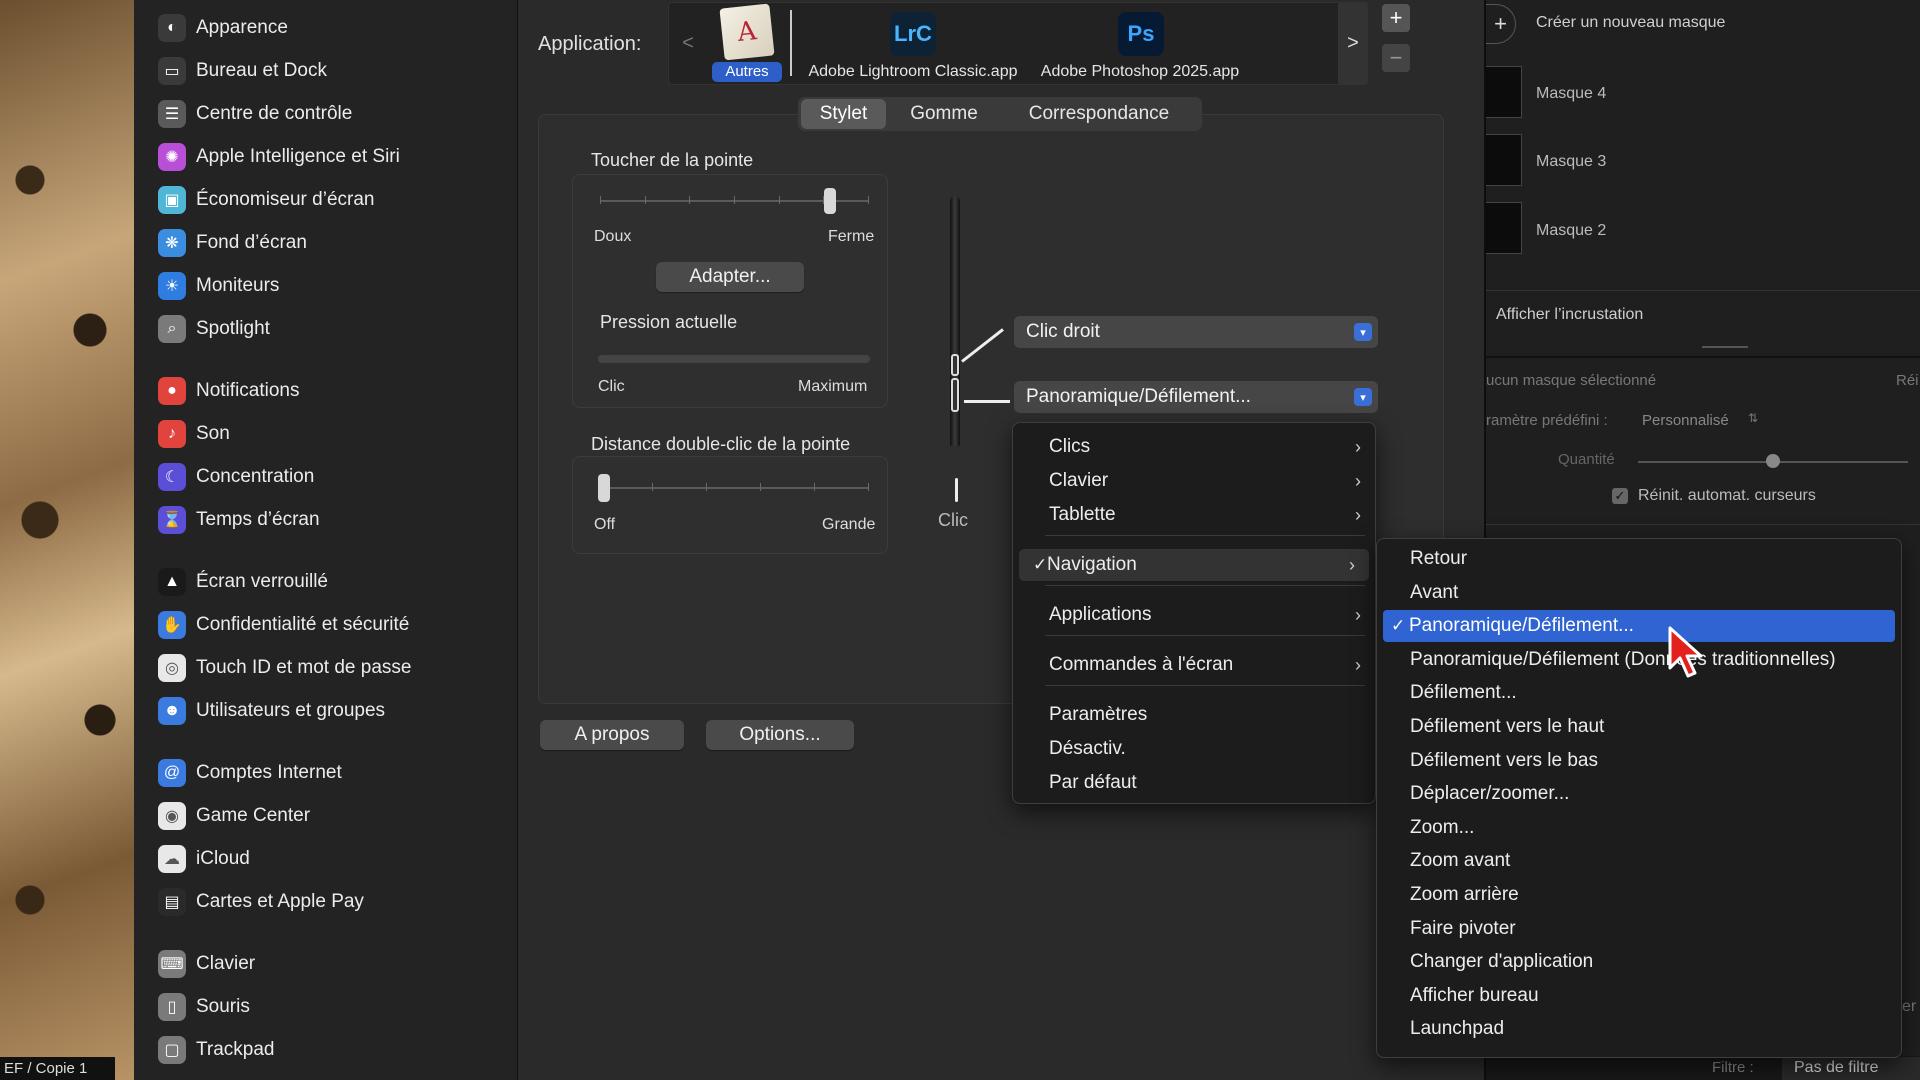 The height and width of the screenshot is (1080, 1920). I want to click on sidebar-item-label: Apparence, so click(242, 27).